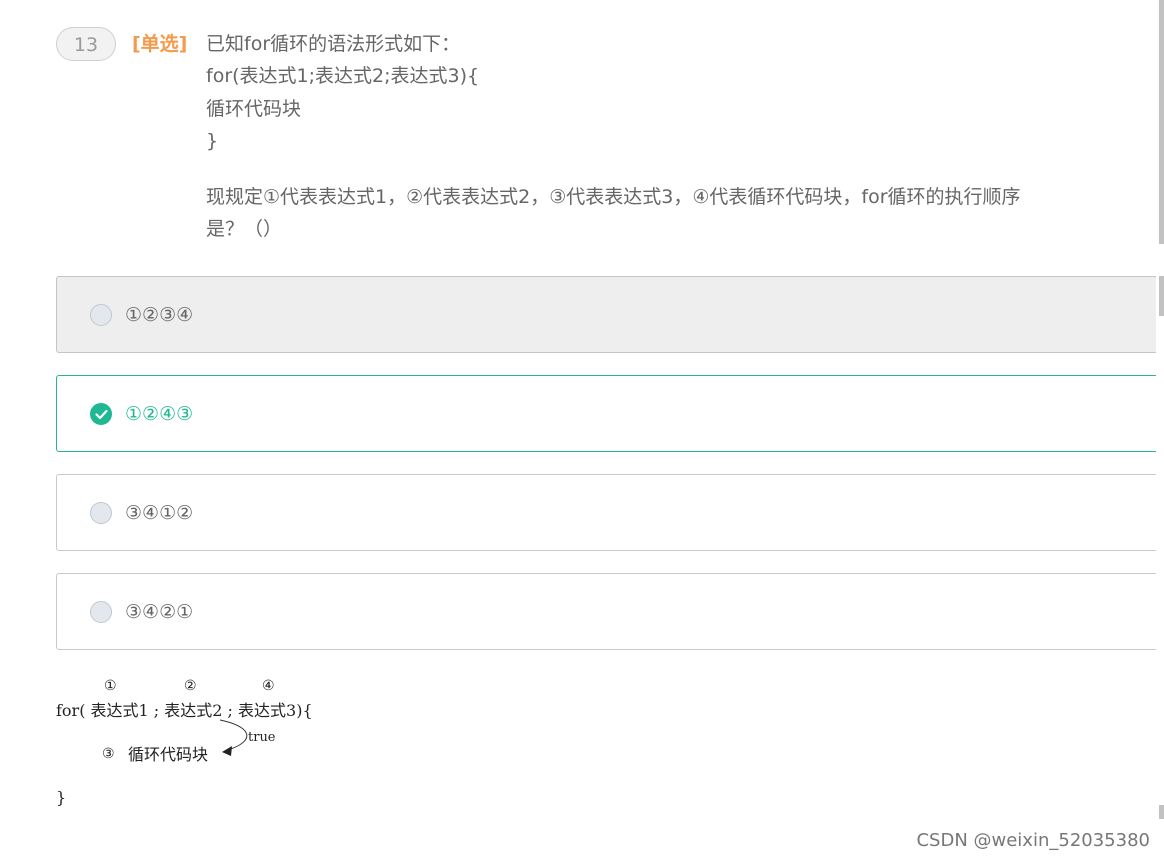  What do you see at coordinates (168, 754) in the screenshot?
I see `diagram-body-text: 循环代码块` at bounding box center [168, 754].